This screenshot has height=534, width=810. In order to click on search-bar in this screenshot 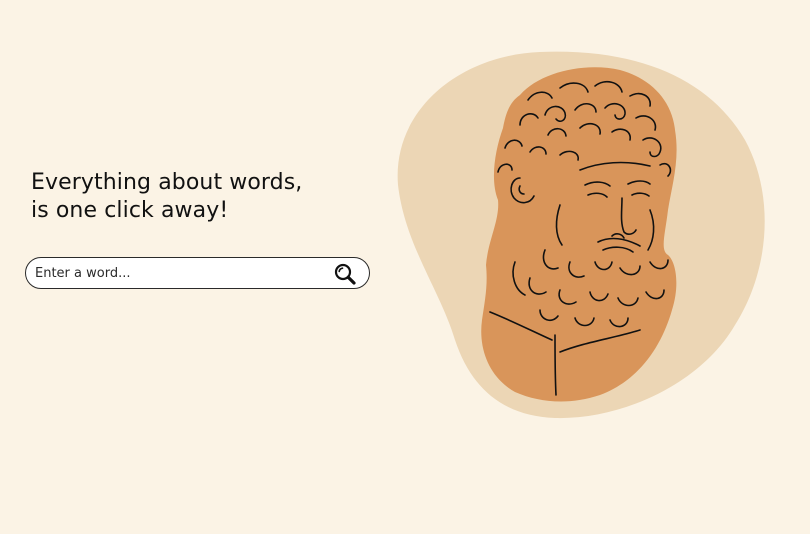, I will do `click(197, 273)`.